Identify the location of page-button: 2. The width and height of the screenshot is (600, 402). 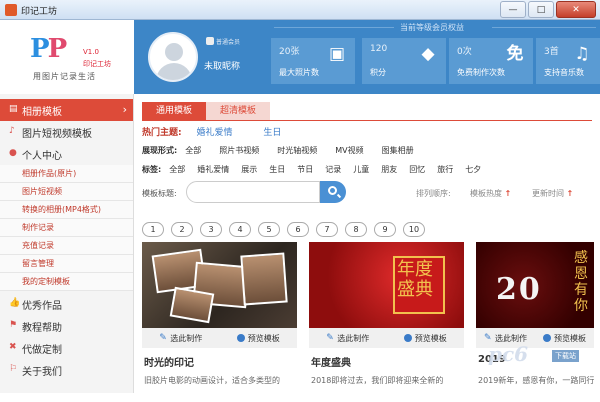
(182, 229).